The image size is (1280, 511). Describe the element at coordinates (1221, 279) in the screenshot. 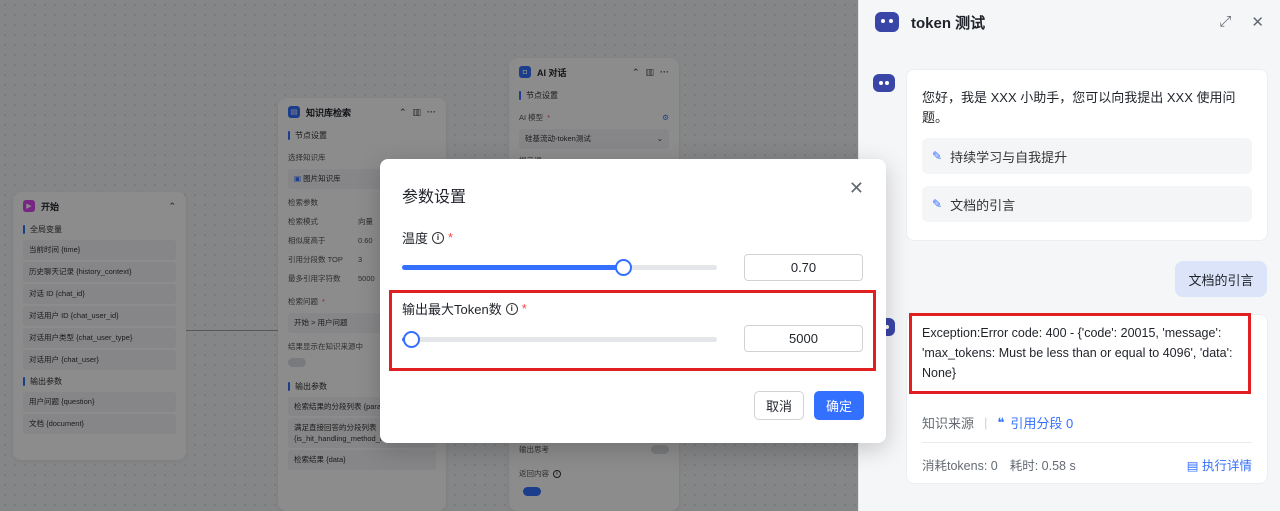

I see `user-message: 文档的引言` at that location.